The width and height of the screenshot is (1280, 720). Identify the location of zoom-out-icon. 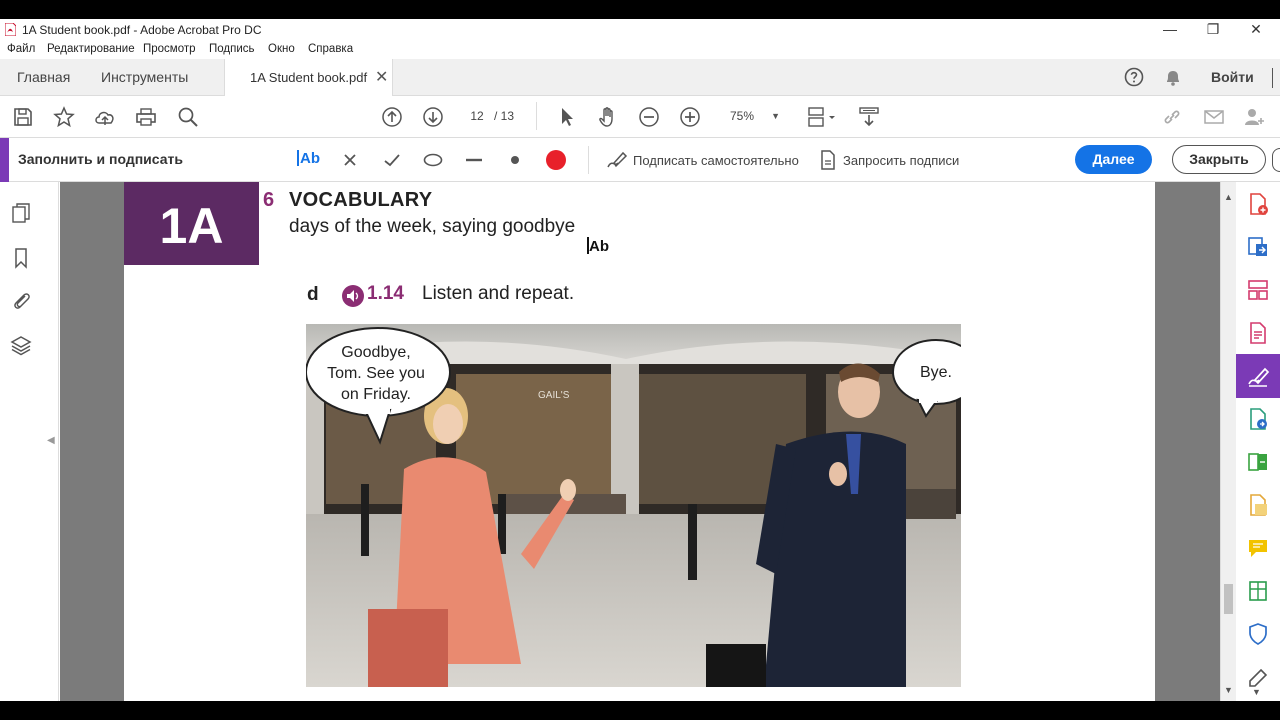
(649, 117).